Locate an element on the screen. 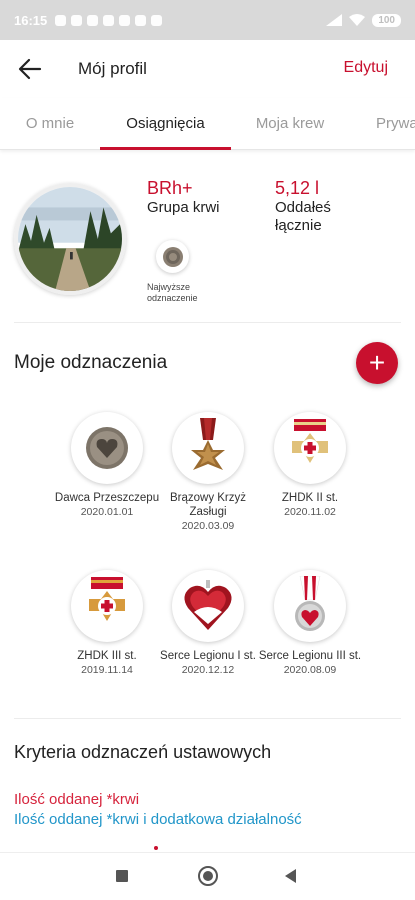 The height and width of the screenshot is (900, 415). tab-achievements: Osiągnięcia is located at coordinates (165, 124).